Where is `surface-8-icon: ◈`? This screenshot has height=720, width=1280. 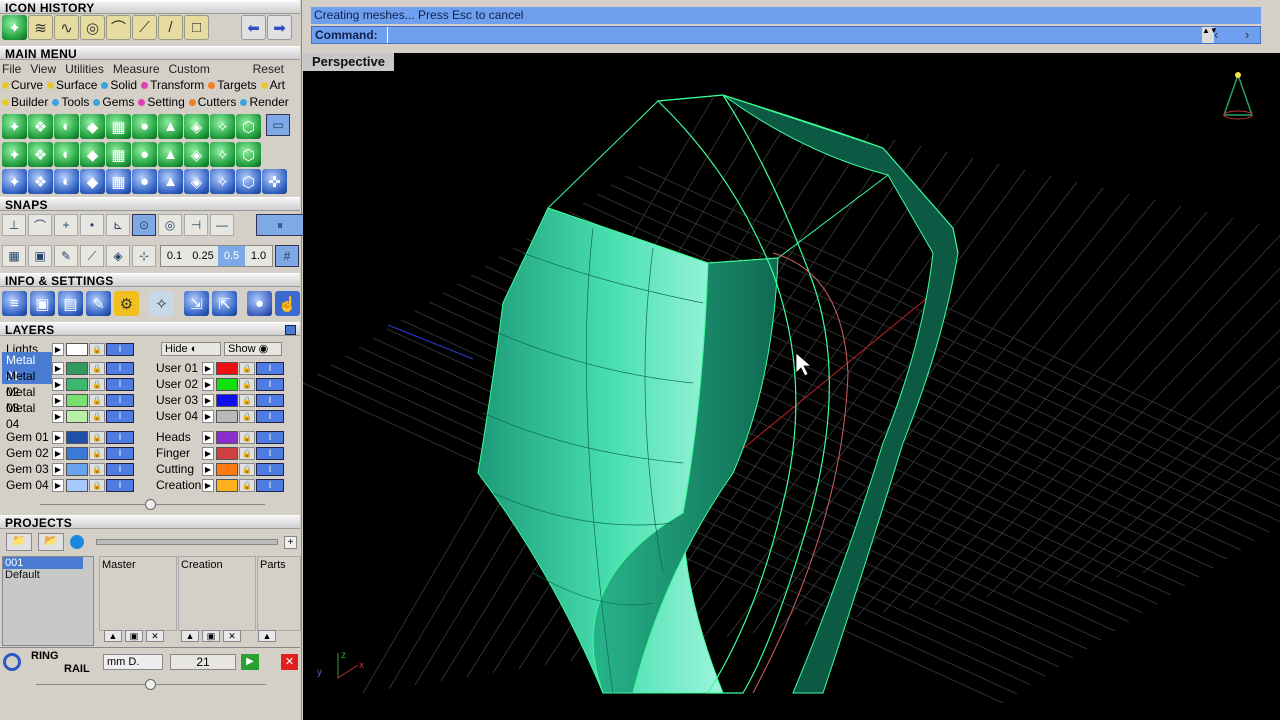
surface-8-icon: ◈ is located at coordinates (196, 126).